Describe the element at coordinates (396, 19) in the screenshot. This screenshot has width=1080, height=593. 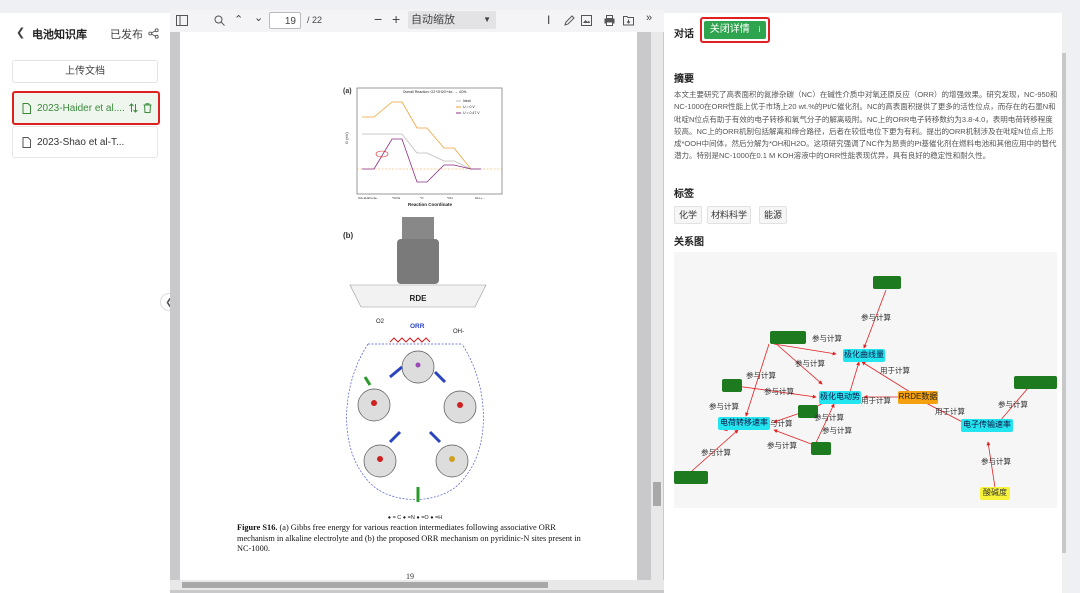
I see `zoom-in-icon: +` at that location.